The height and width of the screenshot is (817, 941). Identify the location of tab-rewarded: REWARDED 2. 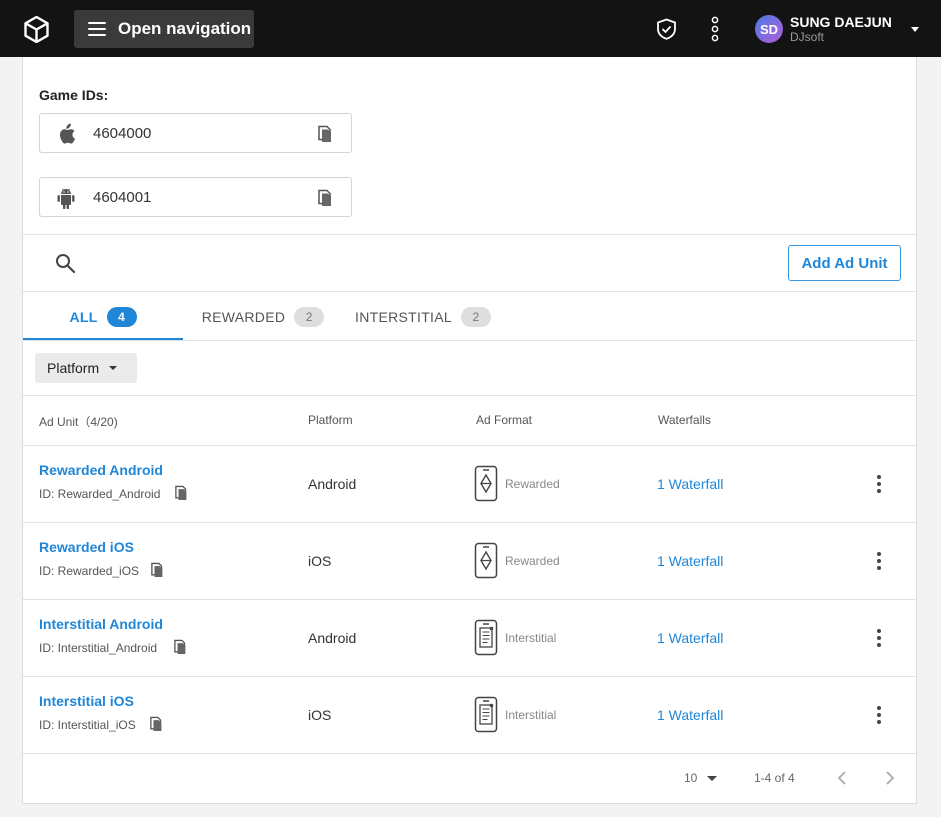
(263, 316).